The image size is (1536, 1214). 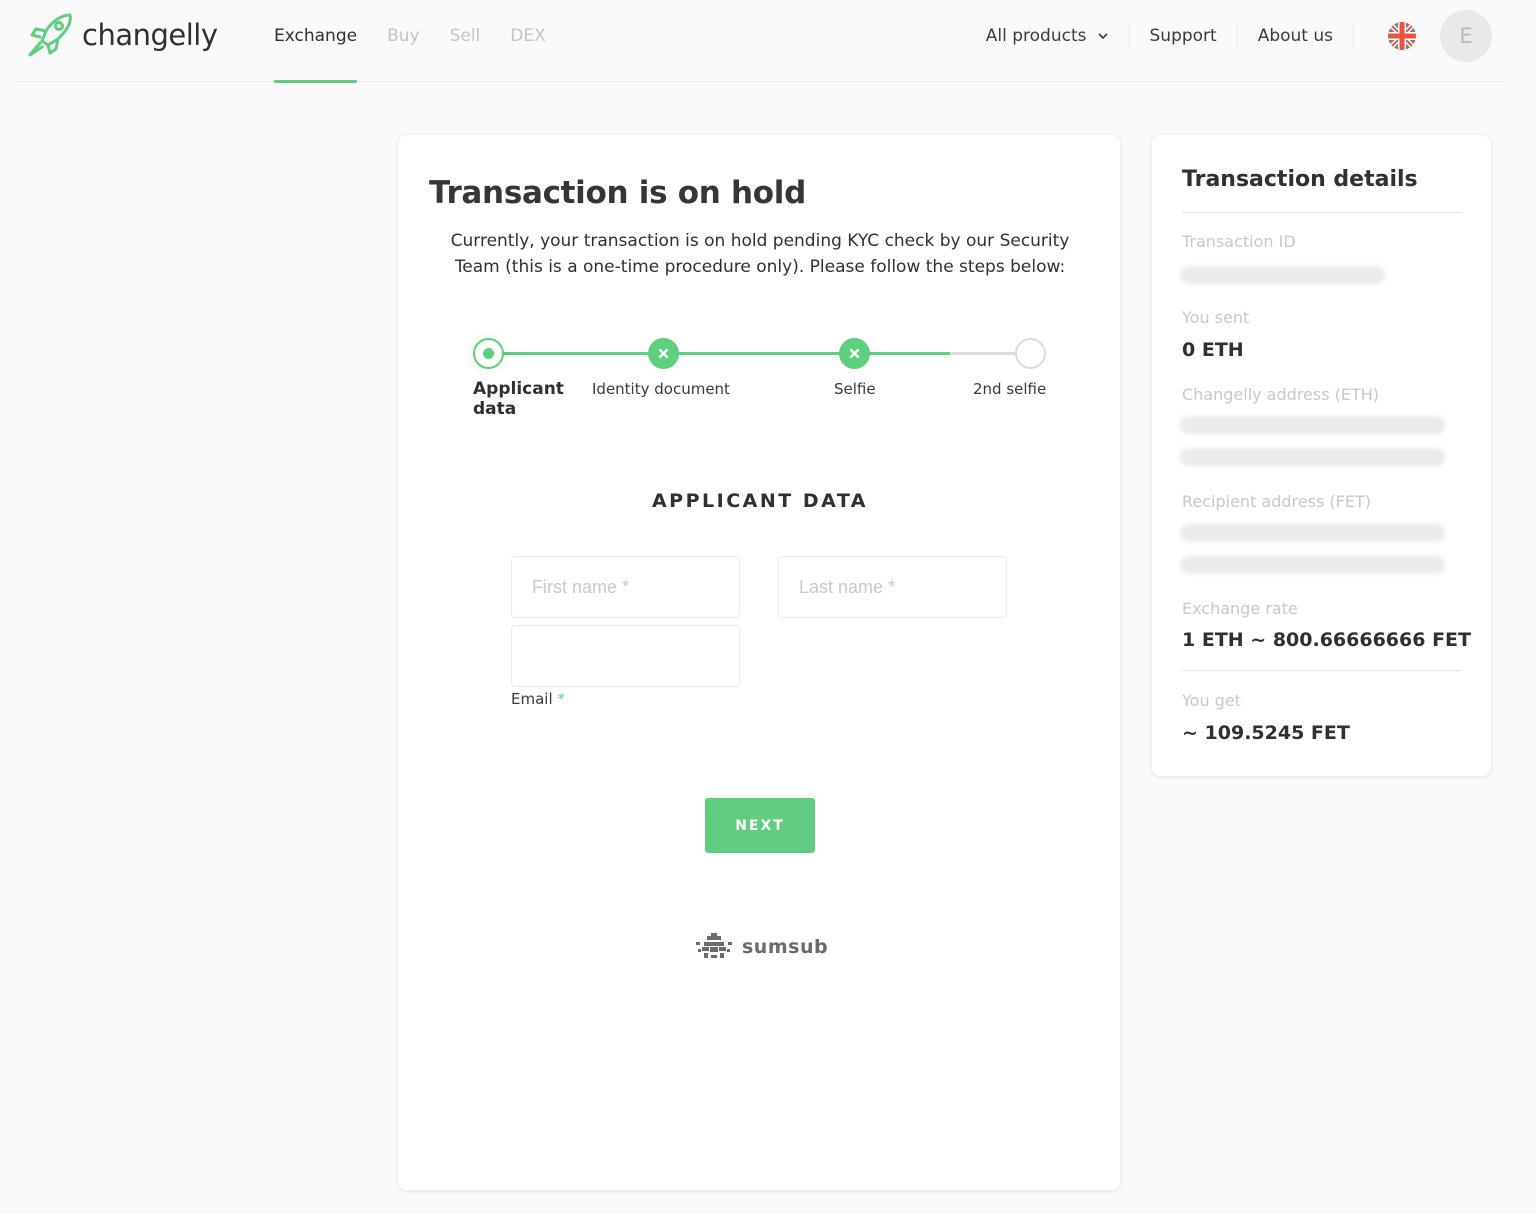 I want to click on section-title: APPLICANT DATA, so click(x=760, y=501).